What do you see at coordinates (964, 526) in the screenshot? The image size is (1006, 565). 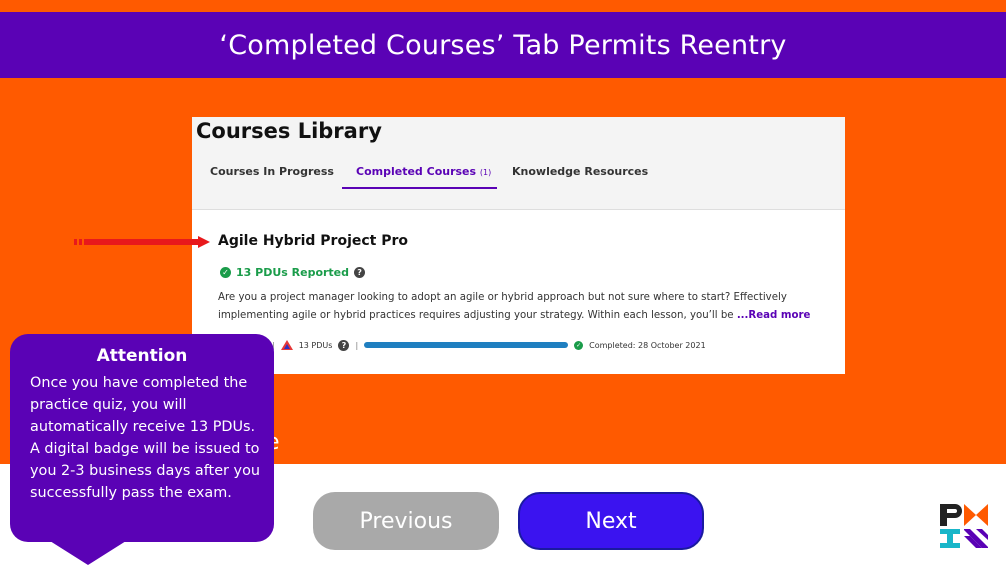 I see `pmi-logo-icon` at bounding box center [964, 526].